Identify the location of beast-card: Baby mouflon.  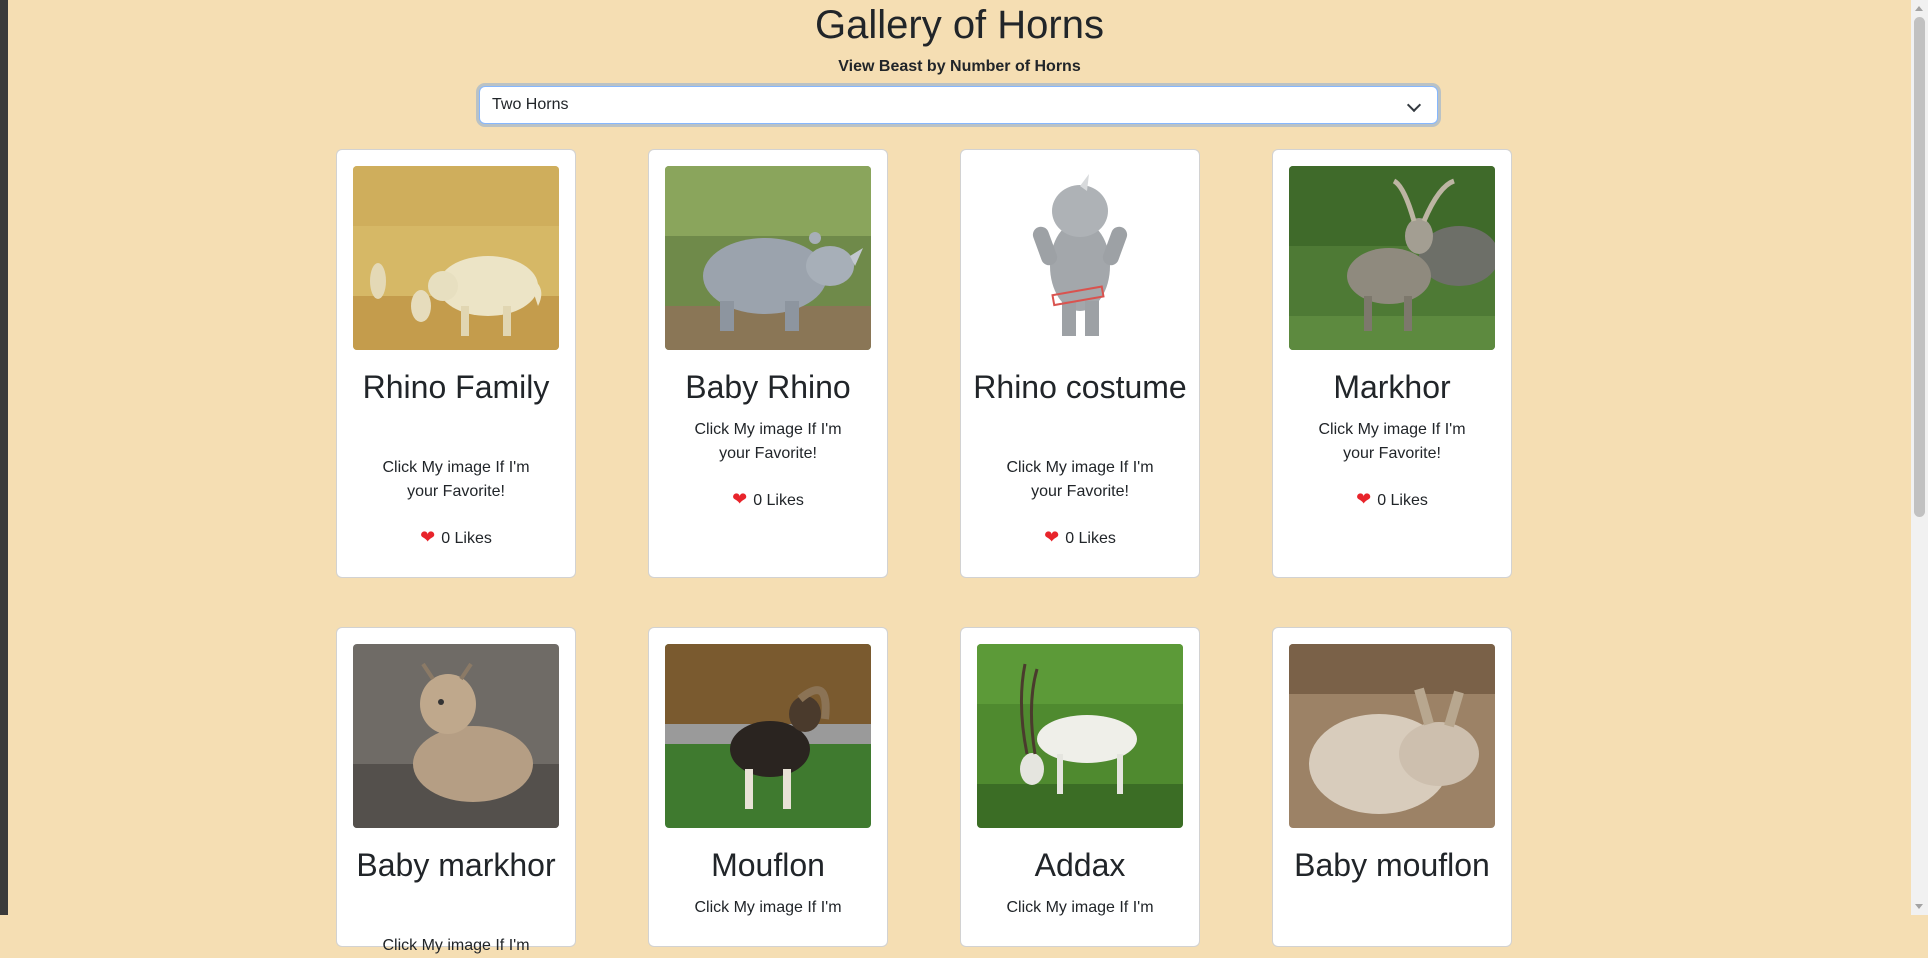
(1392, 787).